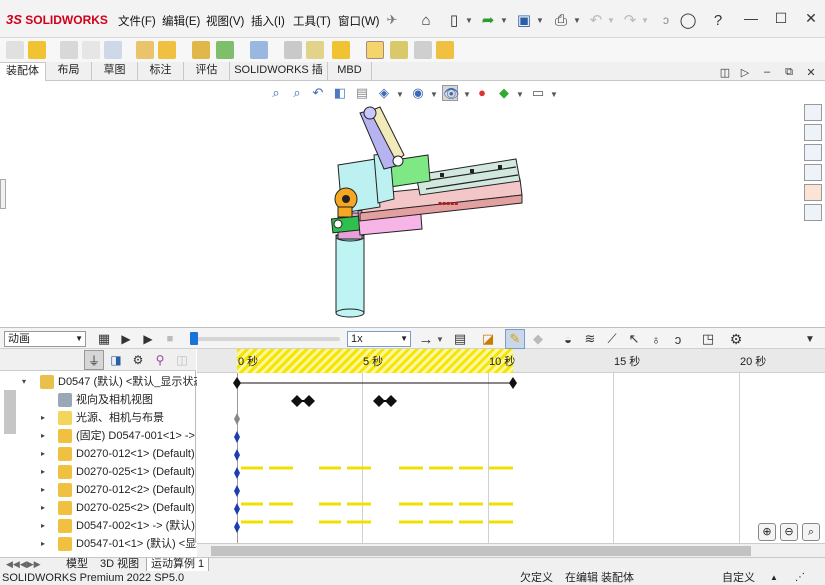  I want to click on tab-evaluate: 评估, so click(207, 71).